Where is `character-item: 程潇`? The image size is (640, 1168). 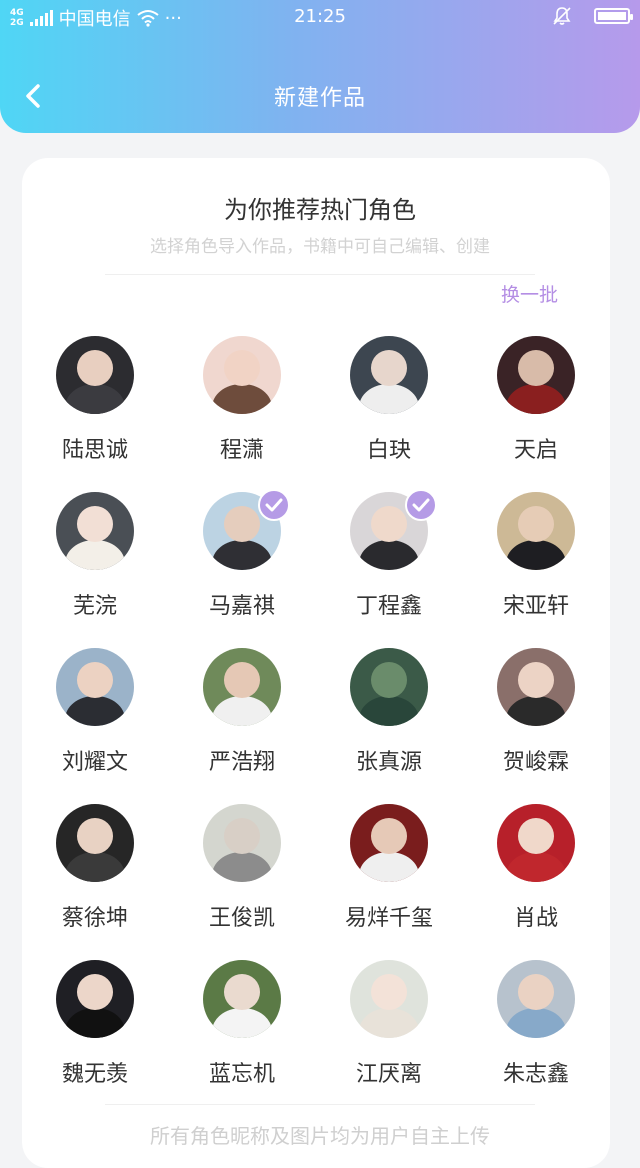 character-item: 程潇 is located at coordinates (242, 406).